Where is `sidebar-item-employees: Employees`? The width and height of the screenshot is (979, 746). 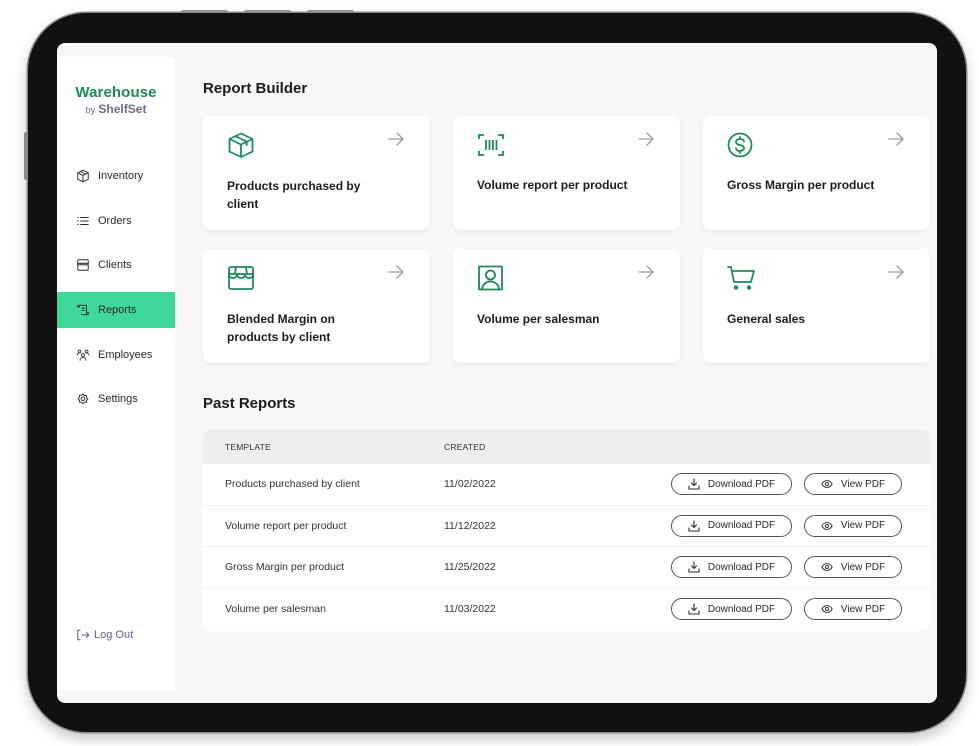 sidebar-item-employees: Employees is located at coordinates (116, 355).